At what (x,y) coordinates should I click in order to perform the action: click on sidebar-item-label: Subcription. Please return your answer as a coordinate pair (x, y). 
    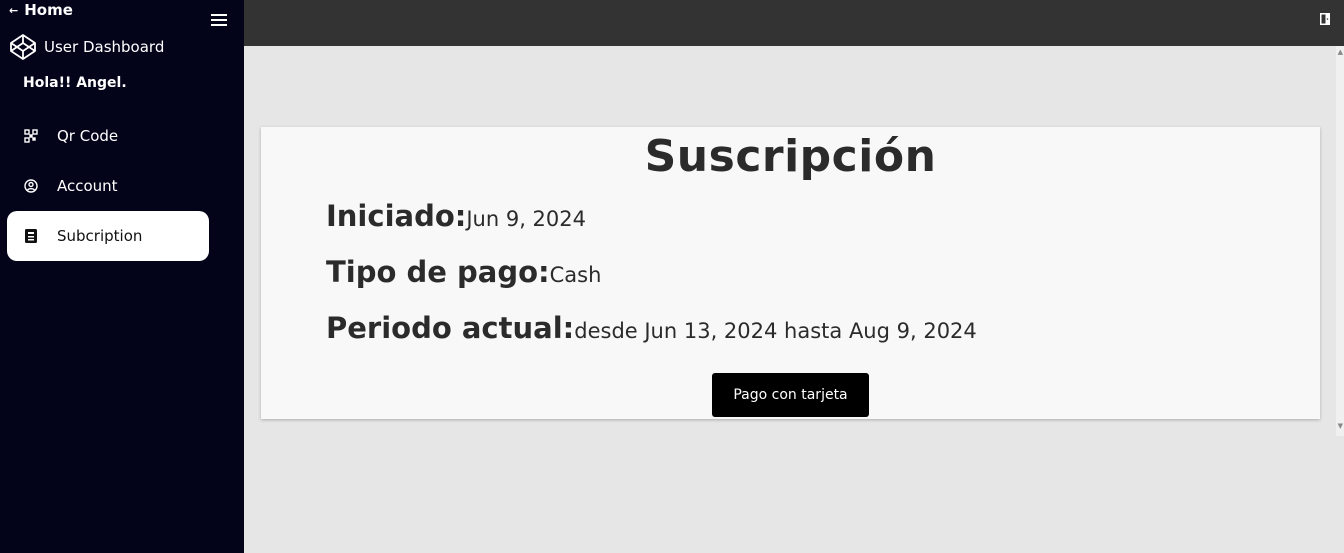
    Looking at the image, I should click on (100, 236).